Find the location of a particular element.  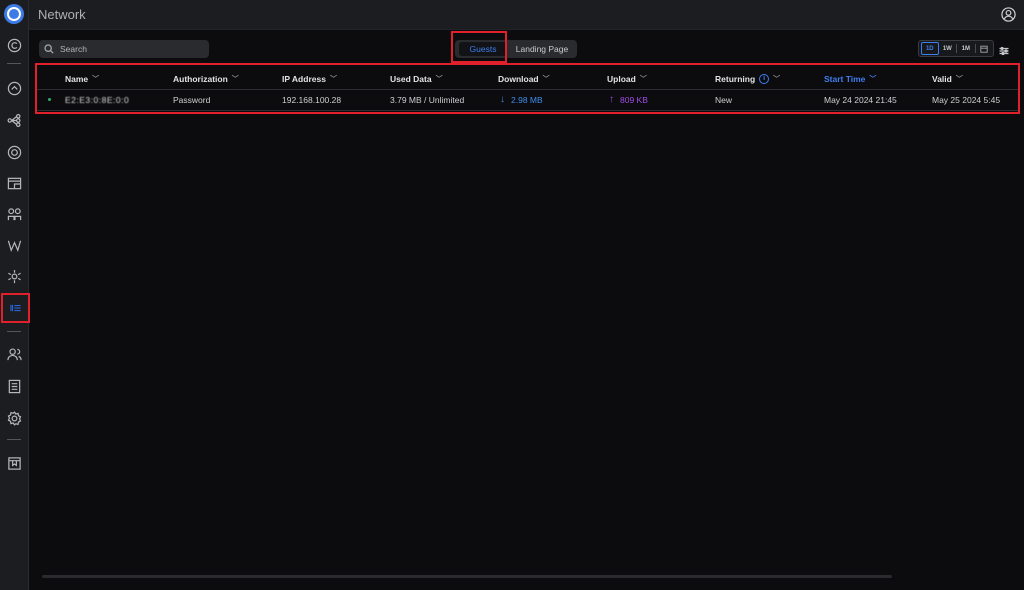

time-range-selector: 1D 1W 1M is located at coordinates (956, 48).